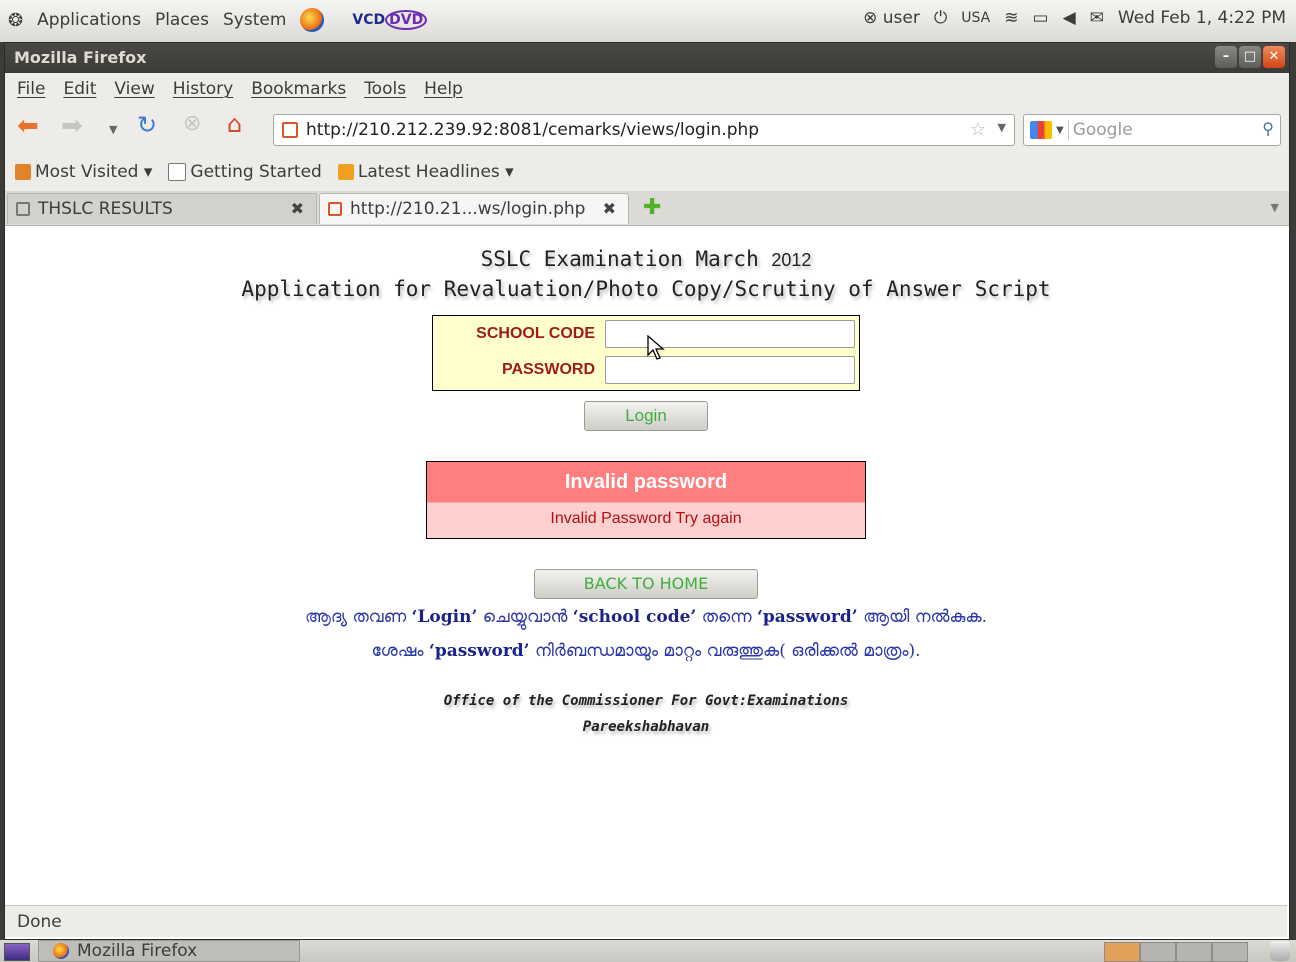 The height and width of the screenshot is (962, 1296). What do you see at coordinates (652, 207) in the screenshot?
I see `new-tab-plus-icon: ✚` at bounding box center [652, 207].